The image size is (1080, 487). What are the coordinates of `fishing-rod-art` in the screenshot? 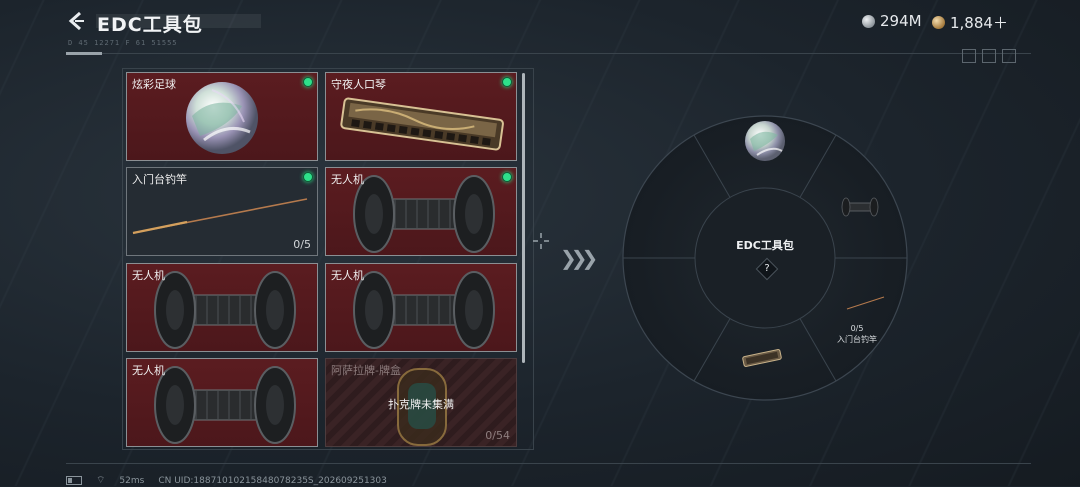 It's located at (220, 216).